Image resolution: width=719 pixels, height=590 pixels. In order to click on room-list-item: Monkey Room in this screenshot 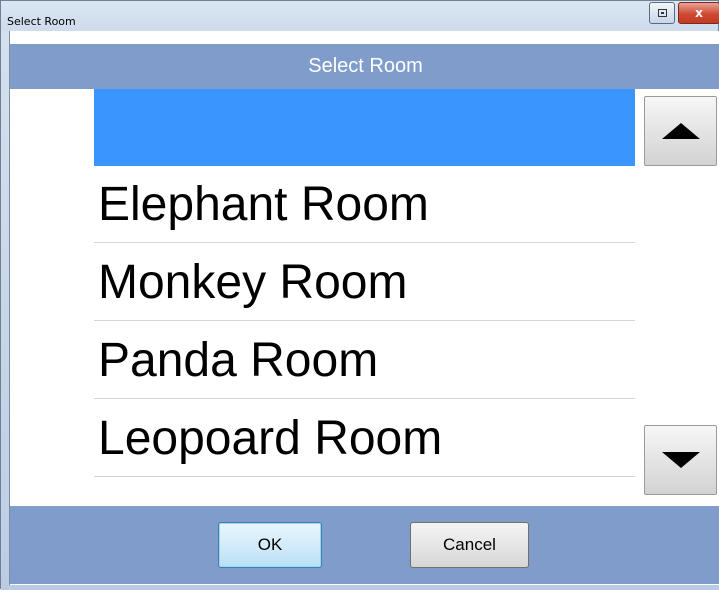, I will do `click(364, 282)`.